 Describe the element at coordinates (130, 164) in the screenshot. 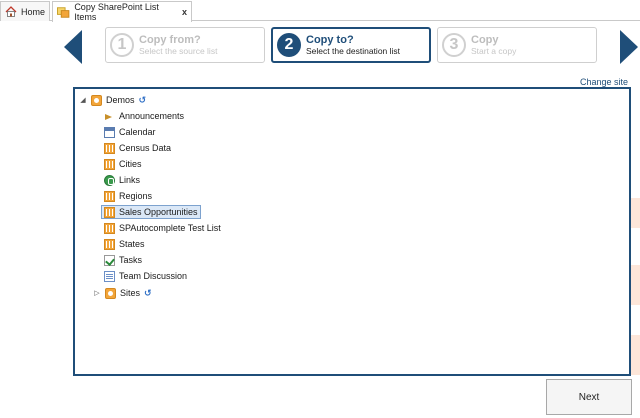

I see `tree-item-label: Cities` at that location.